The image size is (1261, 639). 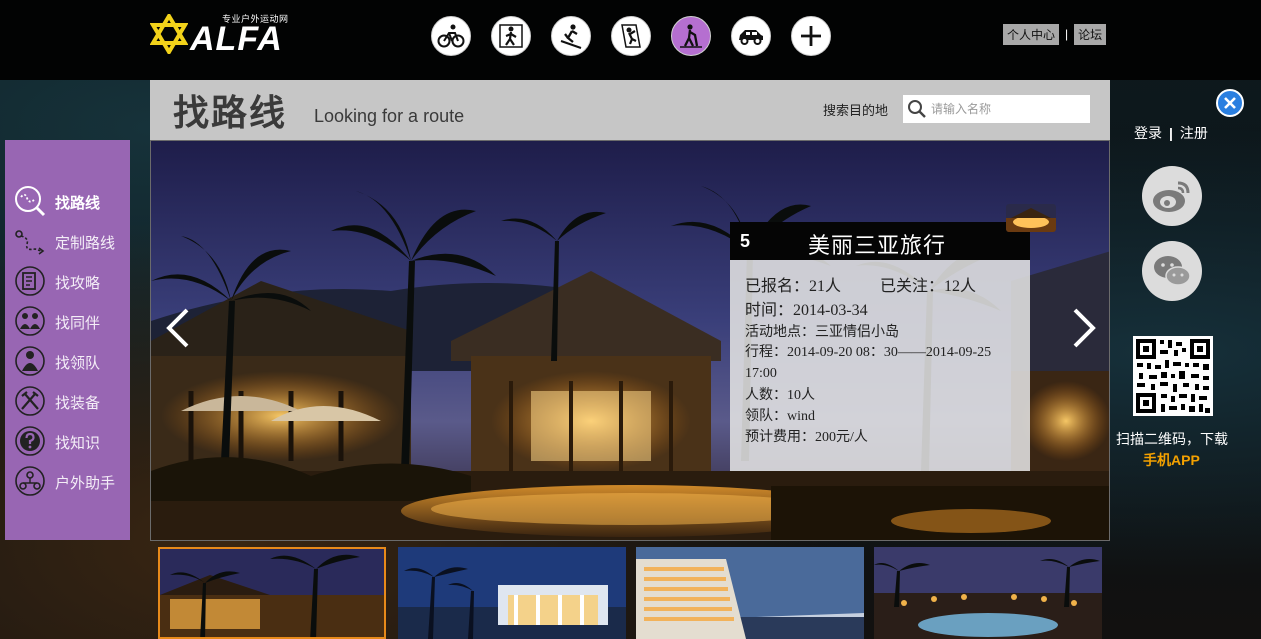 What do you see at coordinates (230, 112) in the screenshot?
I see `page-title: 找路线` at bounding box center [230, 112].